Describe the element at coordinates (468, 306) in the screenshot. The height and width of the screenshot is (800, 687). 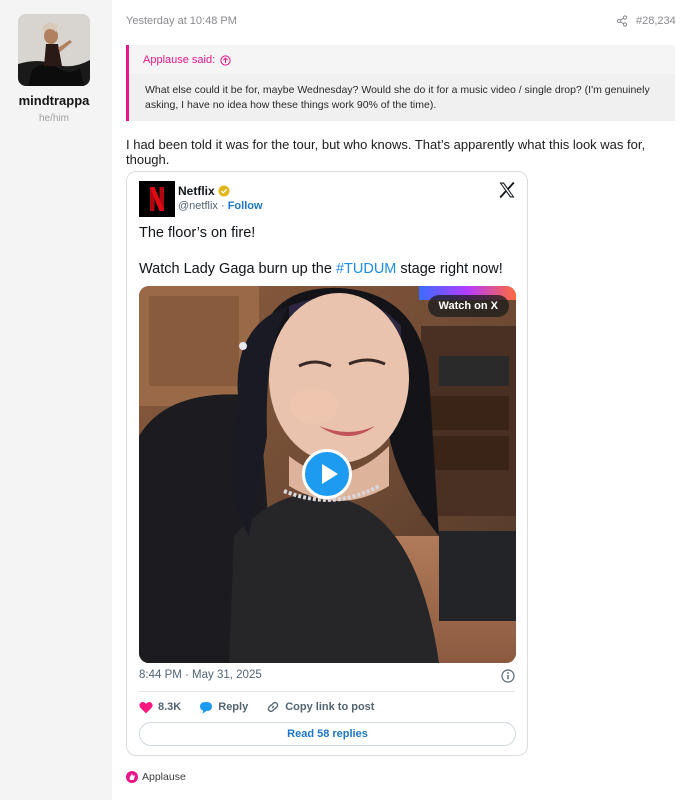
I see `watch-on-x-button: Watch on X` at that location.